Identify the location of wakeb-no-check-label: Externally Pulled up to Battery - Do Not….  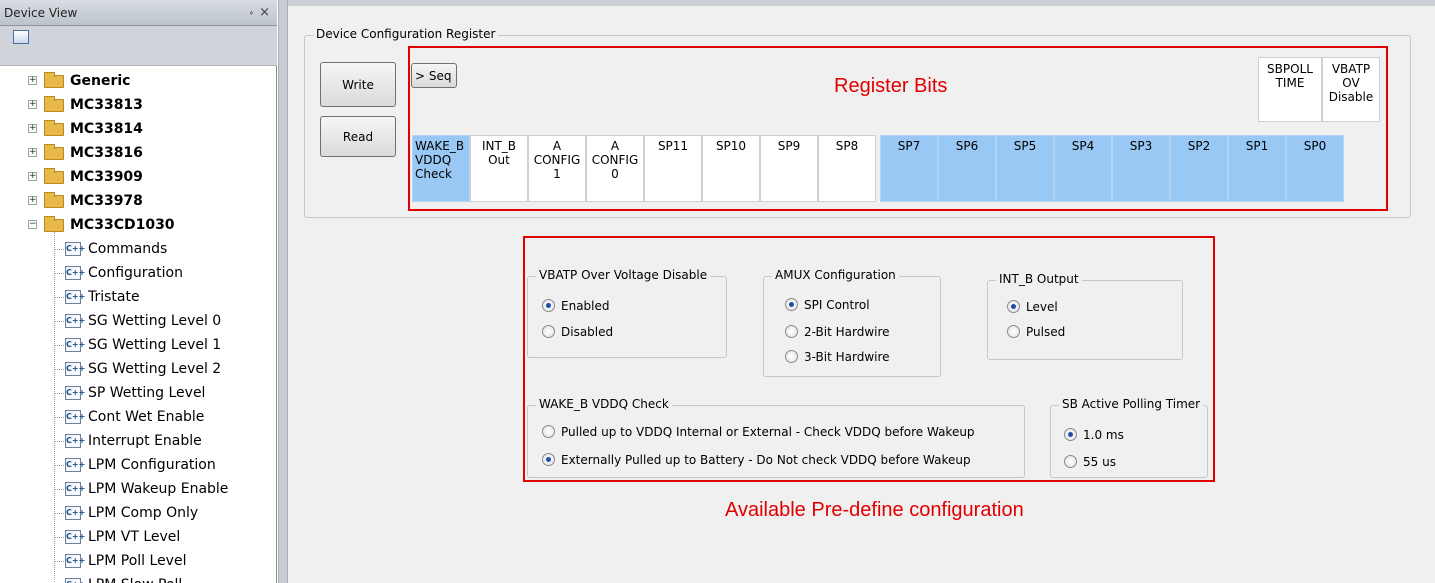
(766, 460).